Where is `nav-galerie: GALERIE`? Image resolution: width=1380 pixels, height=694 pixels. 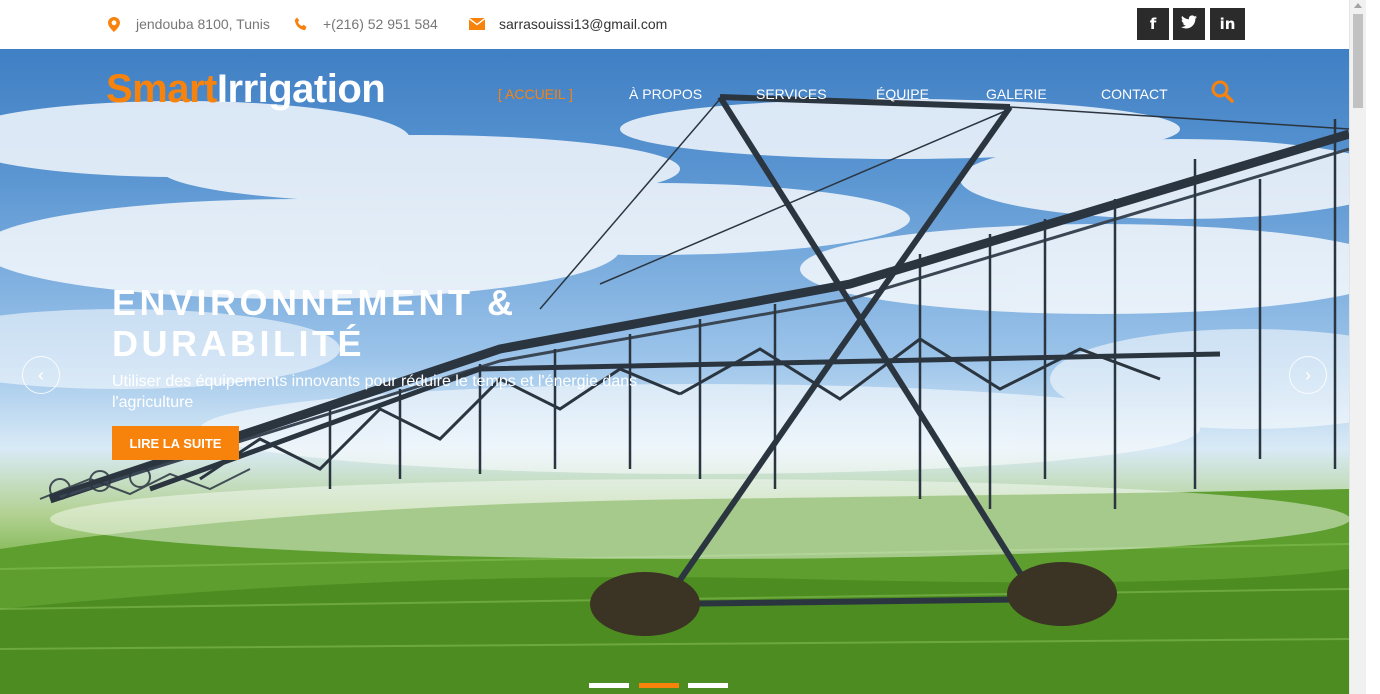
nav-galerie: GALERIE is located at coordinates (1016, 94).